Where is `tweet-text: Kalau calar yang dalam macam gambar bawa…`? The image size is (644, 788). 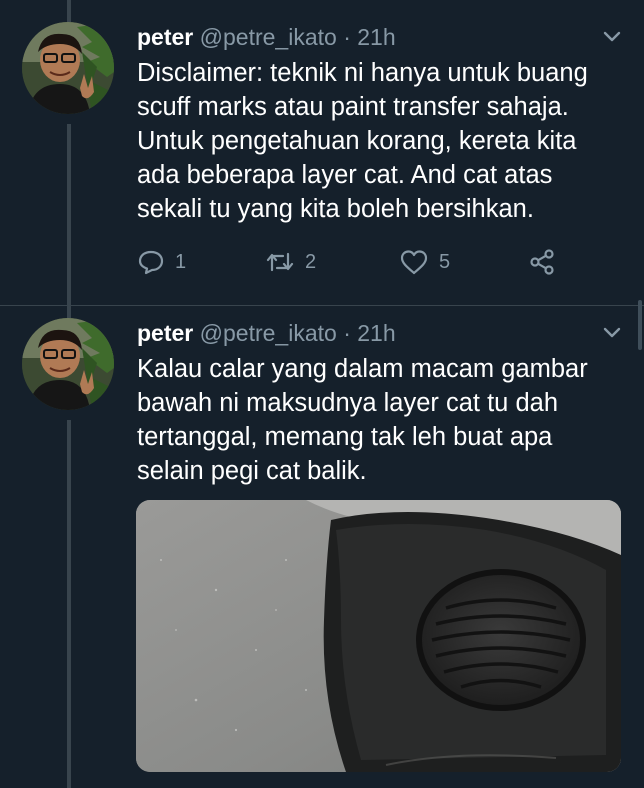
tweet-text: Kalau calar yang dalam macam gambar bawa… is located at coordinates (377, 420).